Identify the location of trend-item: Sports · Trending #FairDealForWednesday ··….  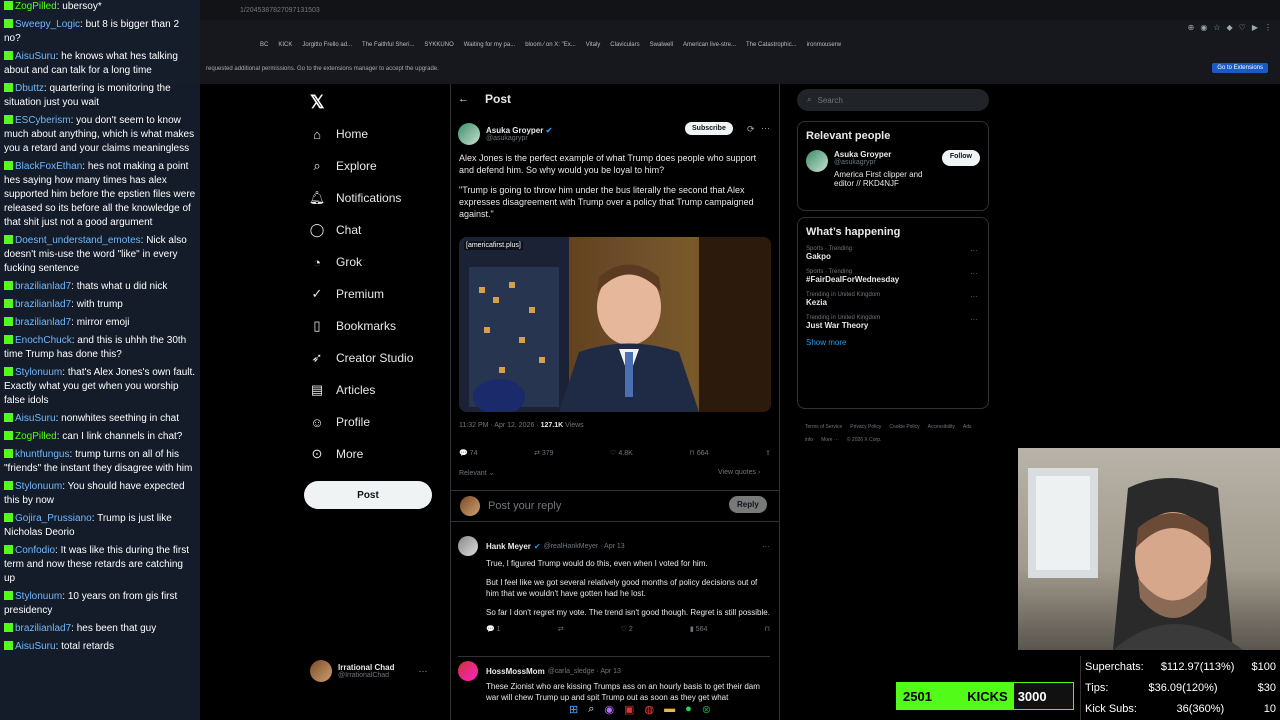
(893, 276).